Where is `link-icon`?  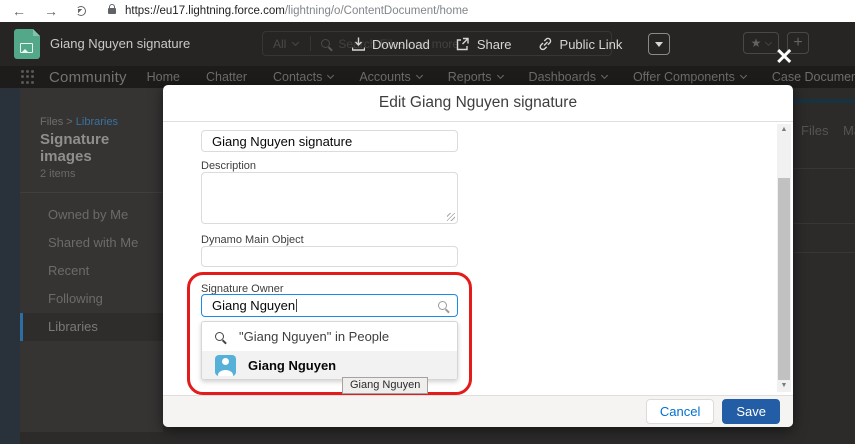
link-icon is located at coordinates (545, 44).